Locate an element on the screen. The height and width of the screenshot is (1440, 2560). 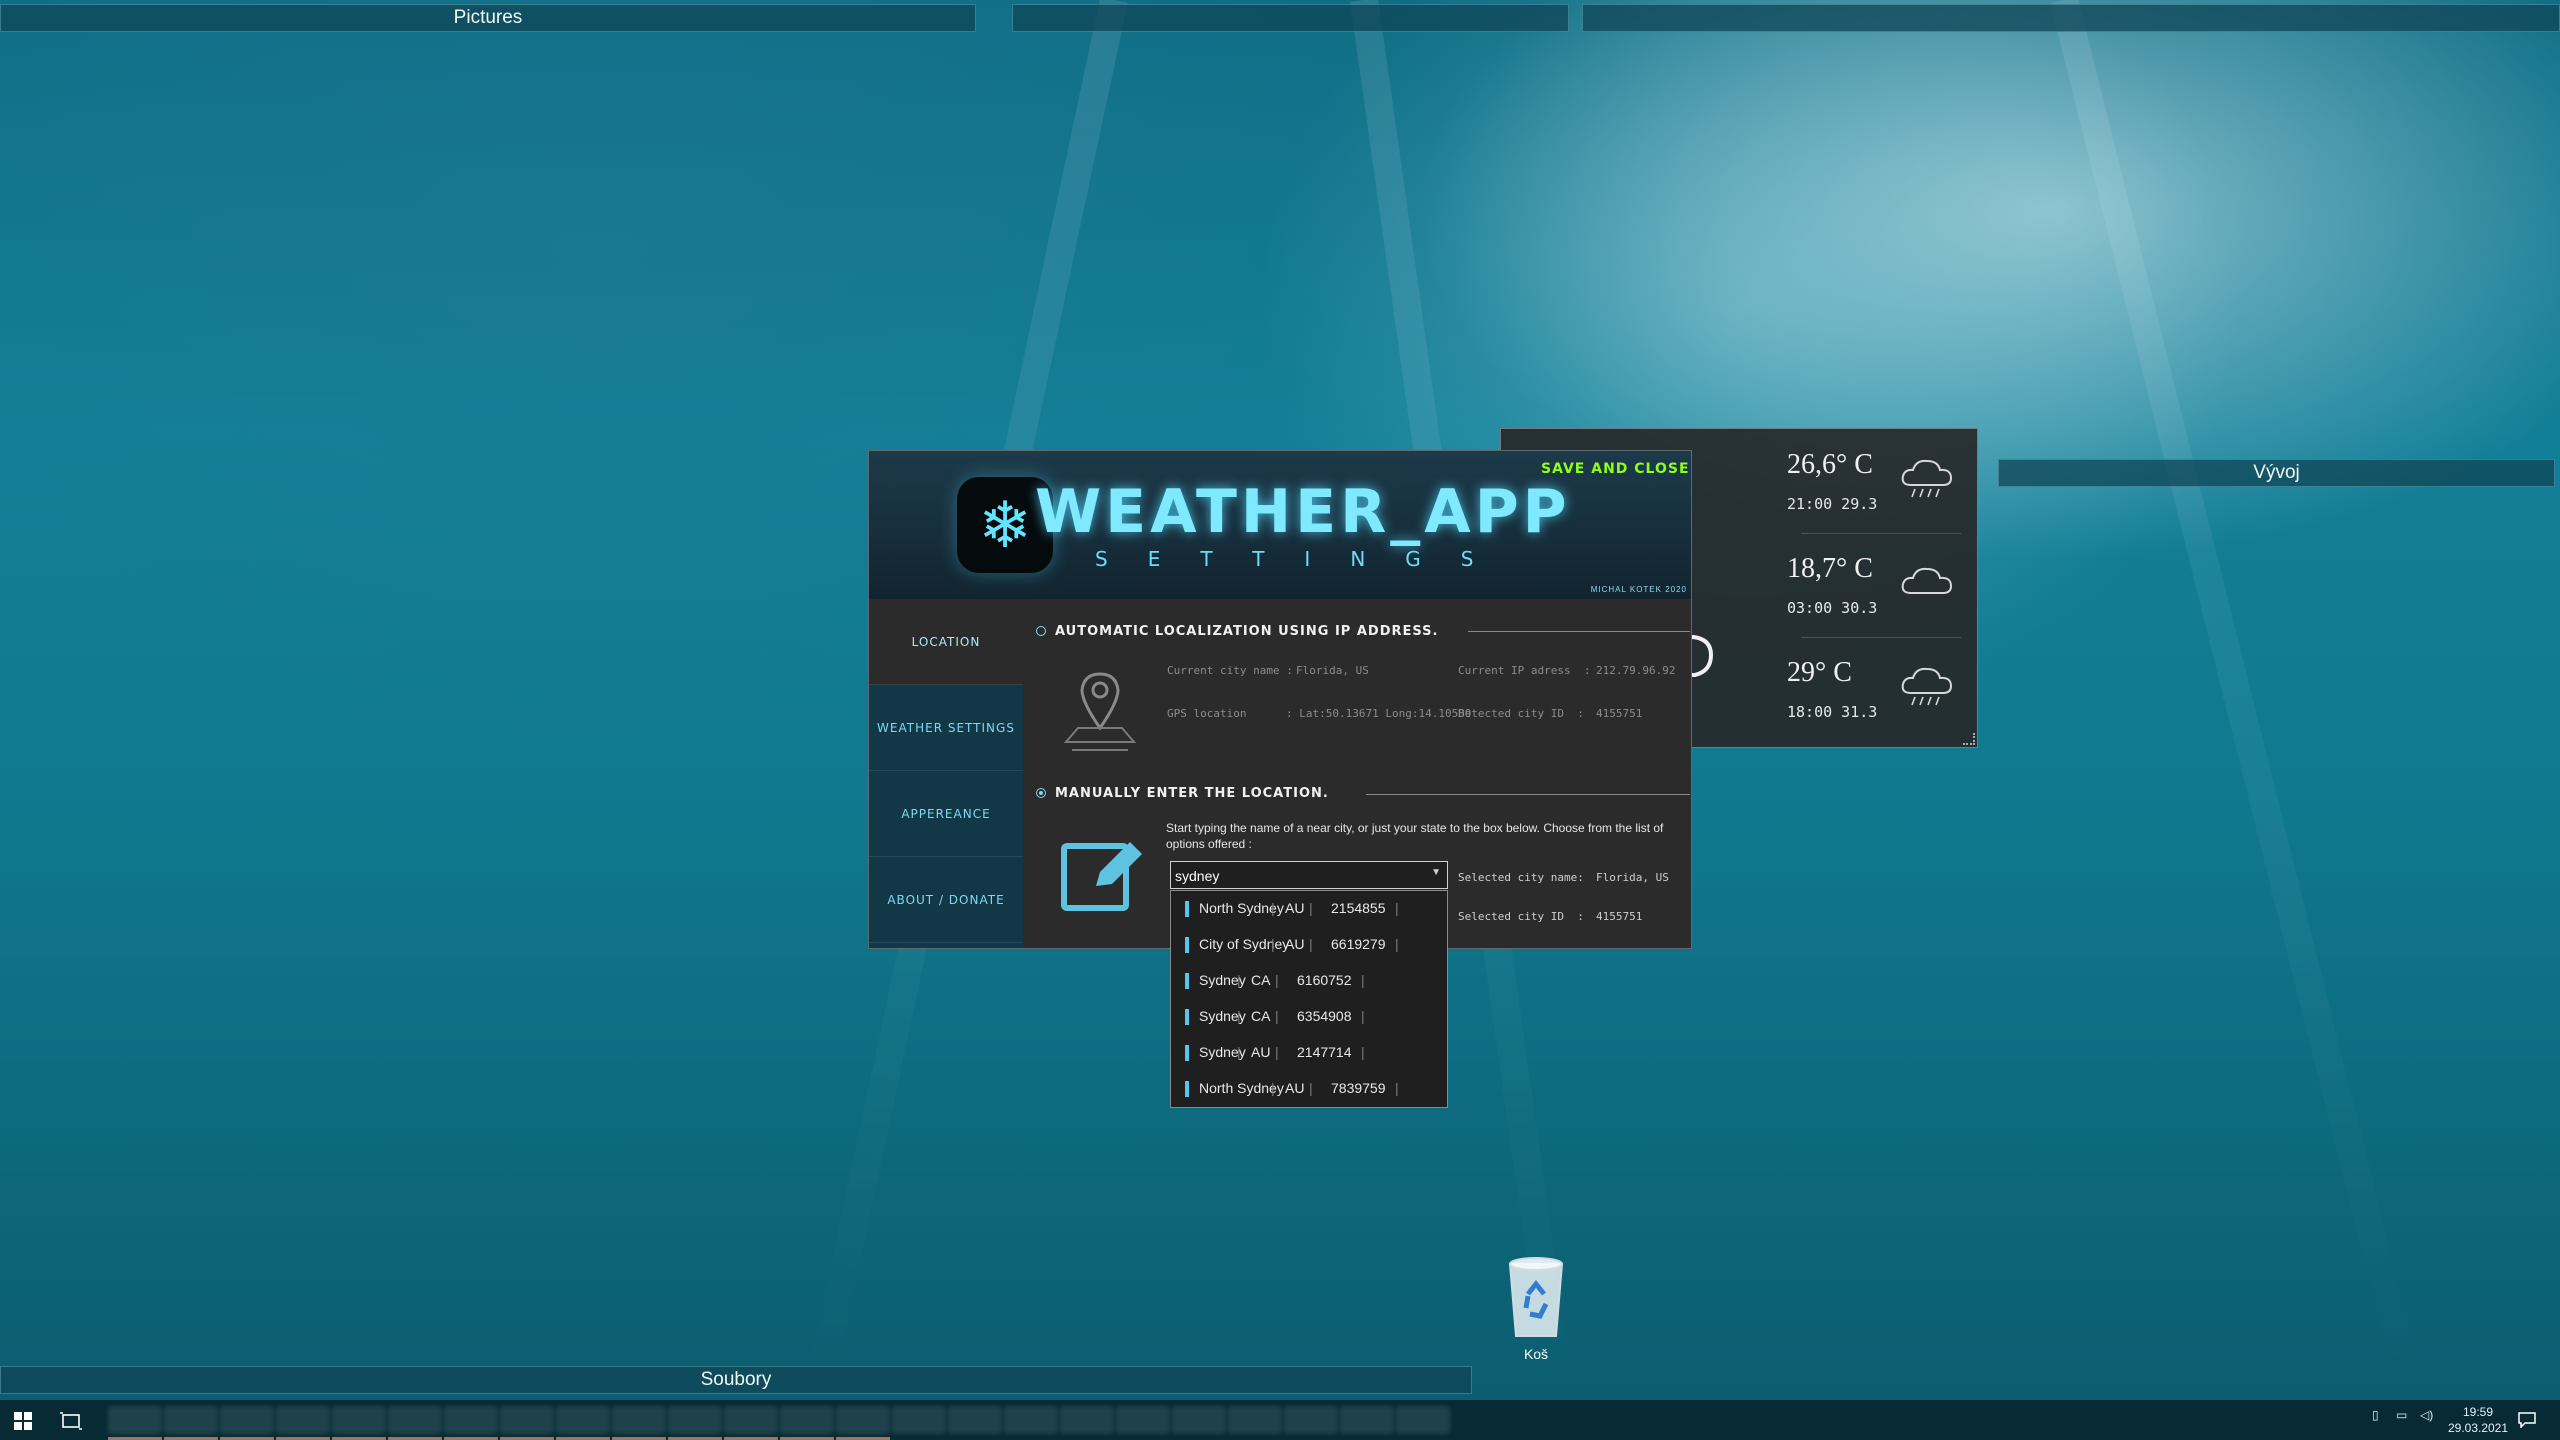
city-option: Sydney | AU | 2147714 | is located at coordinates (1309, 1053).